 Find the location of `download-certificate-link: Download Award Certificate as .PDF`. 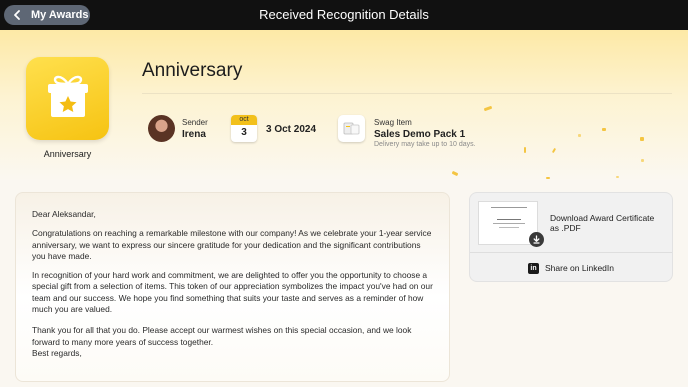

download-certificate-link: Download Award Certificate as .PDF is located at coordinates (607, 223).